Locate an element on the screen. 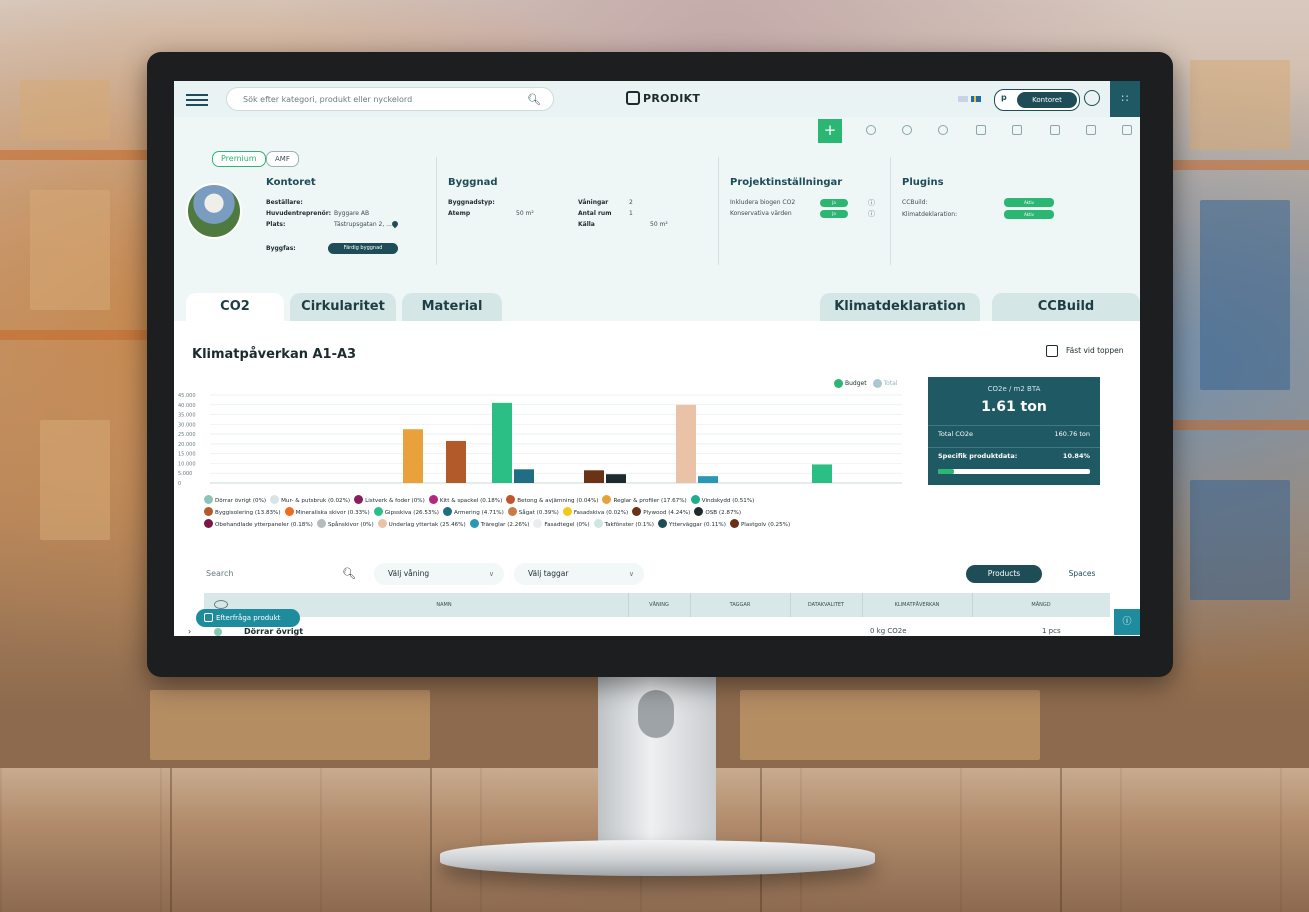 The image size is (1309, 912). chart-legend: Budget Total is located at coordinates (866, 383).